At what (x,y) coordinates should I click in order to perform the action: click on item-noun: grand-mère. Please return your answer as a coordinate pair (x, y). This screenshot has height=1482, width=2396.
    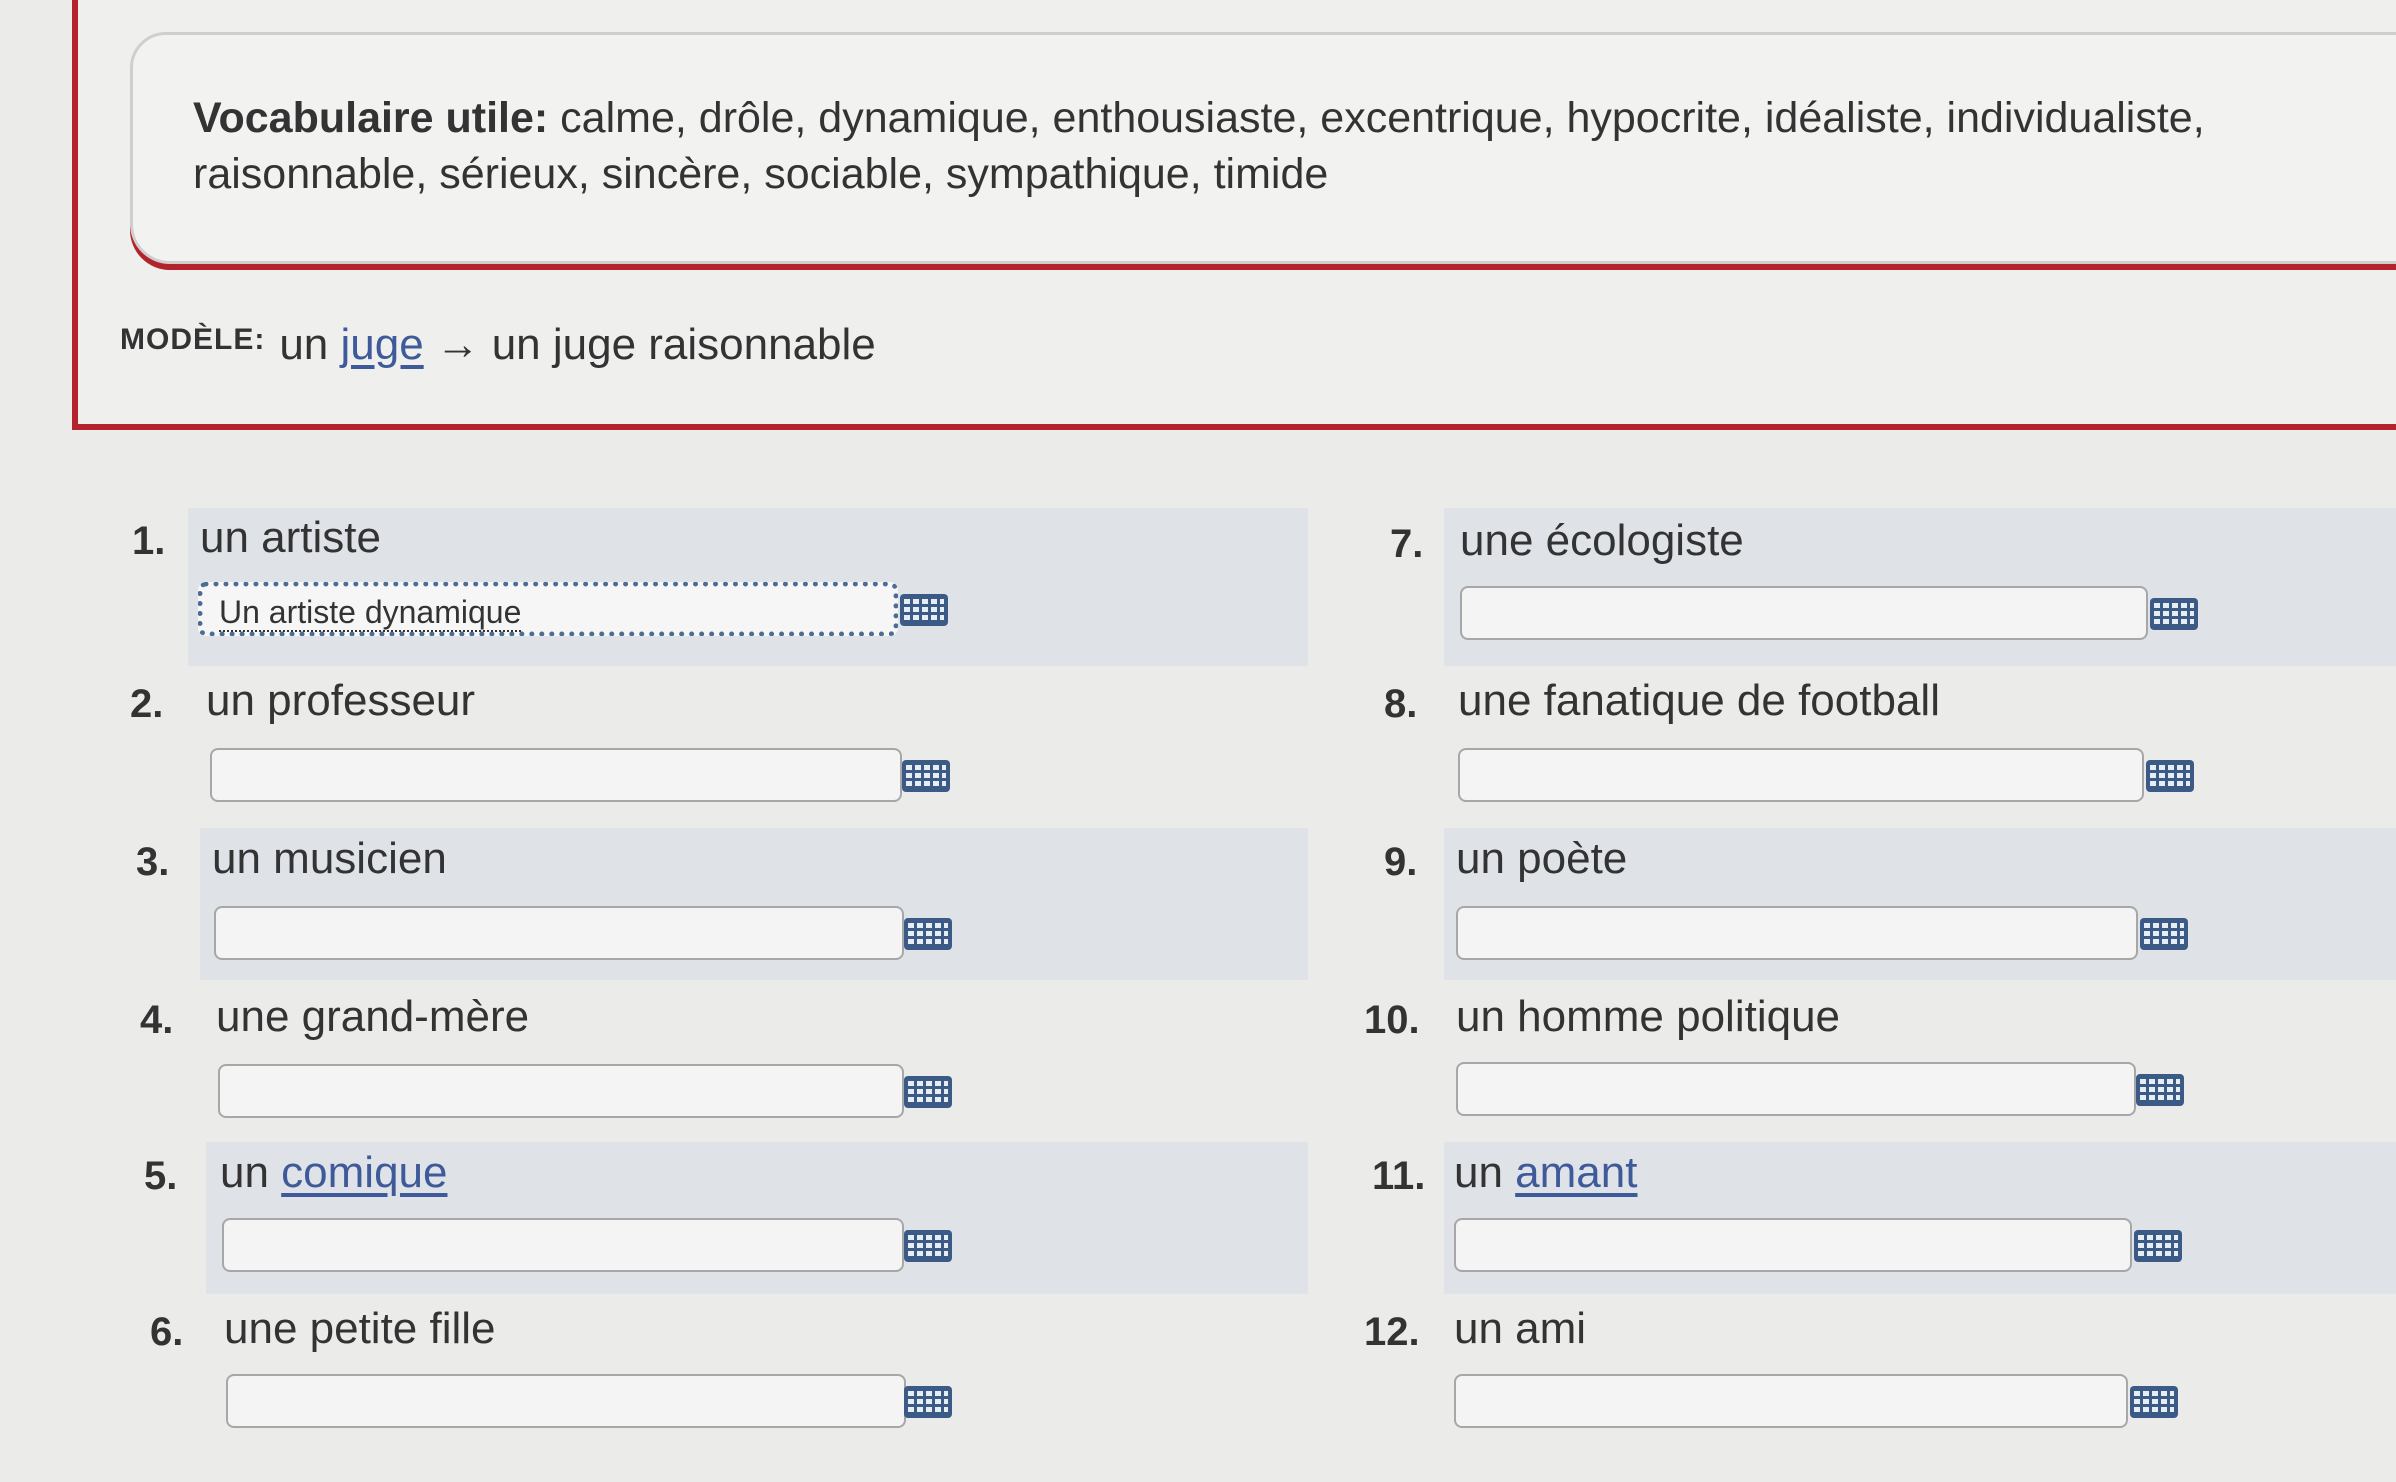
    Looking at the image, I should click on (415, 1016).